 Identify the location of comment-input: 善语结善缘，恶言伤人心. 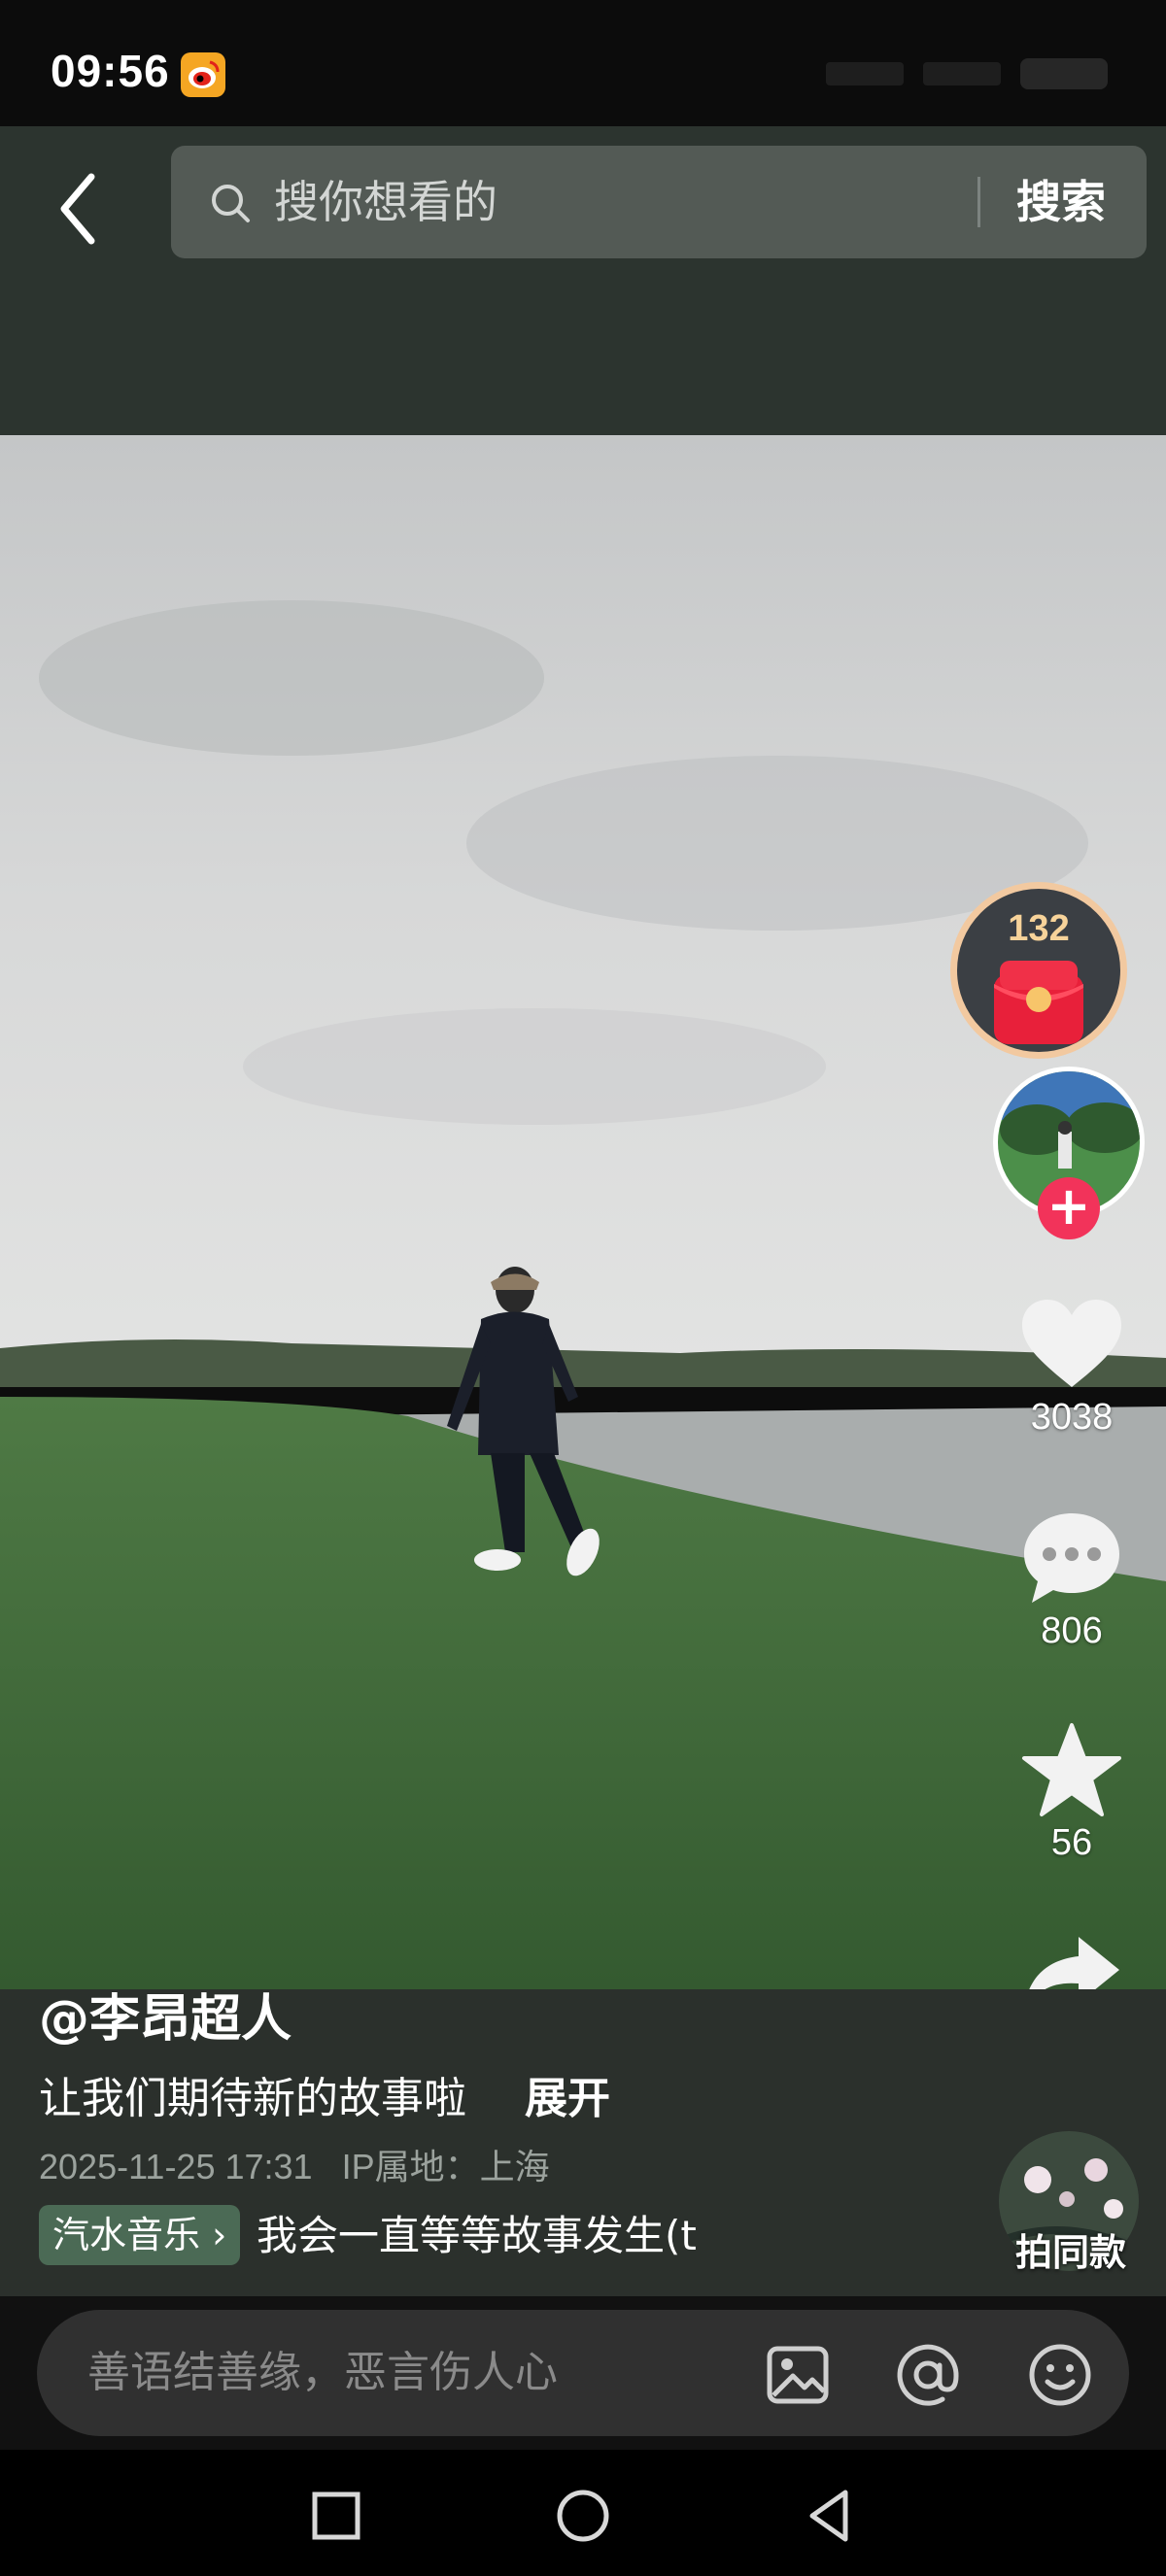
(583, 2373).